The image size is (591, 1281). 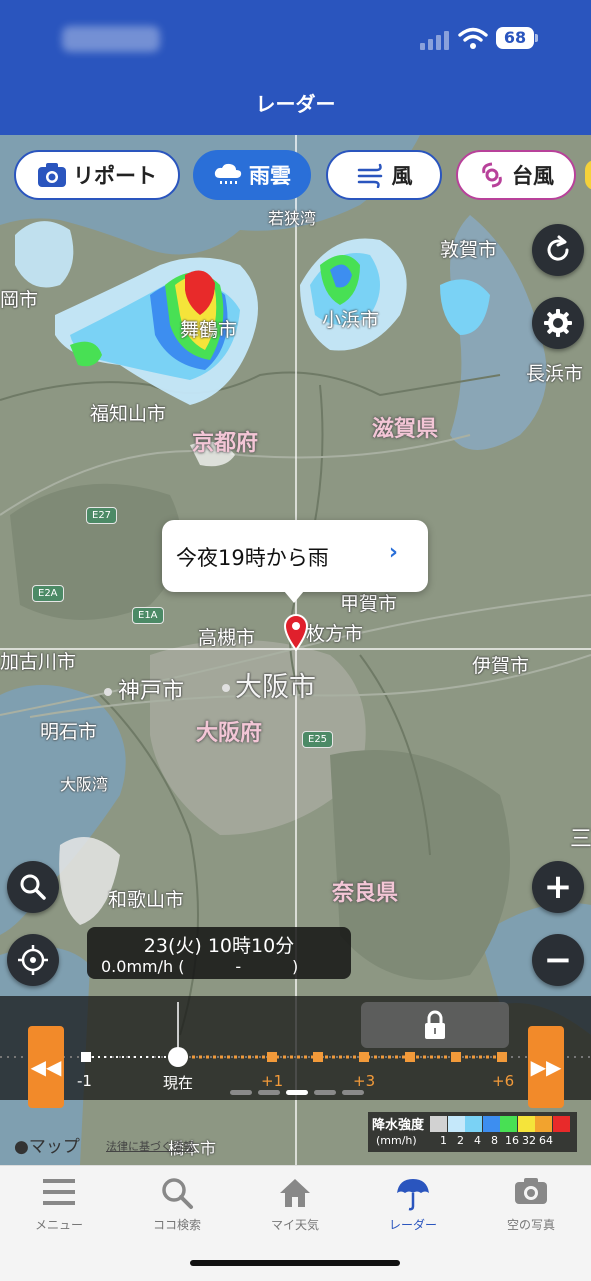 What do you see at coordinates (59, 1192) in the screenshot?
I see `menu-icon` at bounding box center [59, 1192].